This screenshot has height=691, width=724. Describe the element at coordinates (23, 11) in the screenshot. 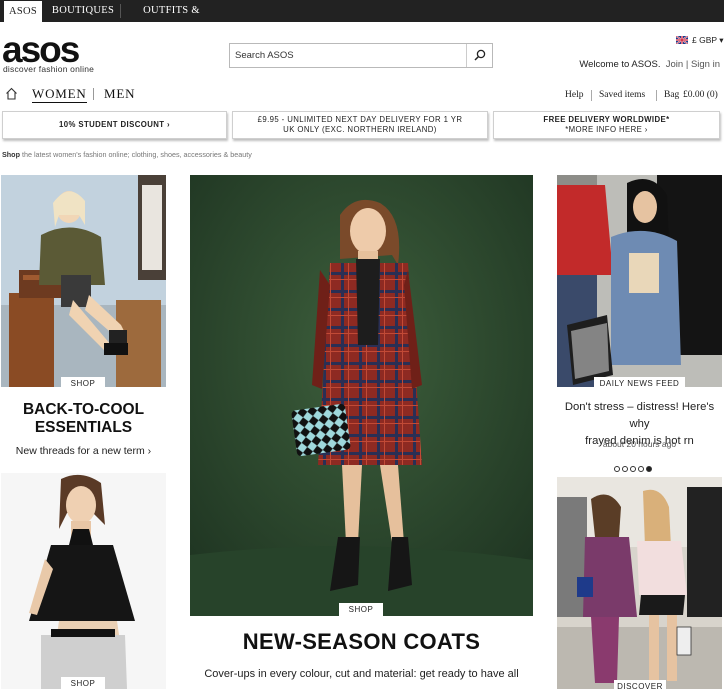

I see `tab-asos: ASOS` at that location.